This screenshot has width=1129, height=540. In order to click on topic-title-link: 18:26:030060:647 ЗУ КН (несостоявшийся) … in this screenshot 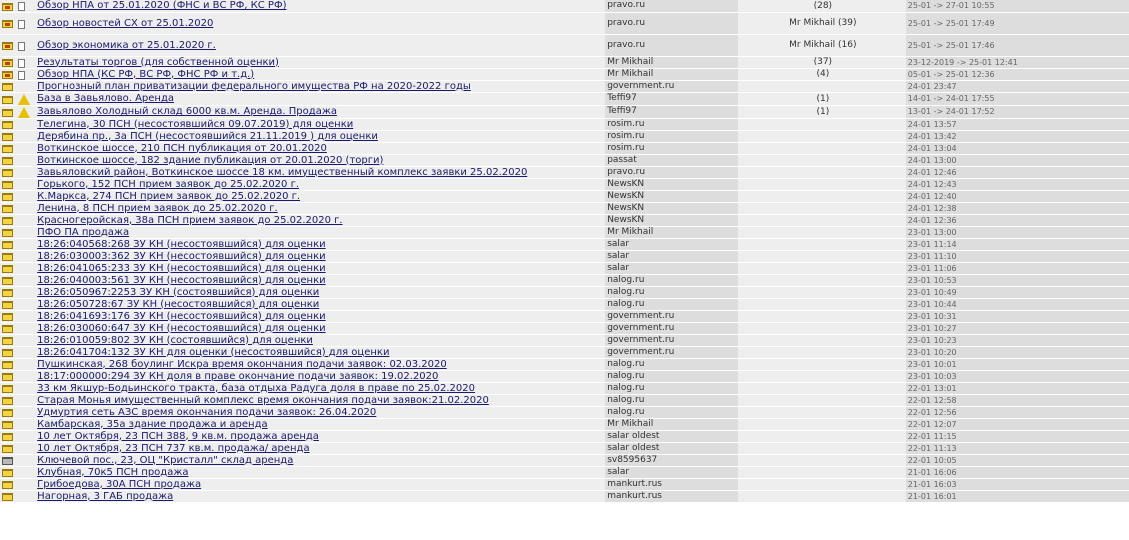, I will do `click(181, 328)`.